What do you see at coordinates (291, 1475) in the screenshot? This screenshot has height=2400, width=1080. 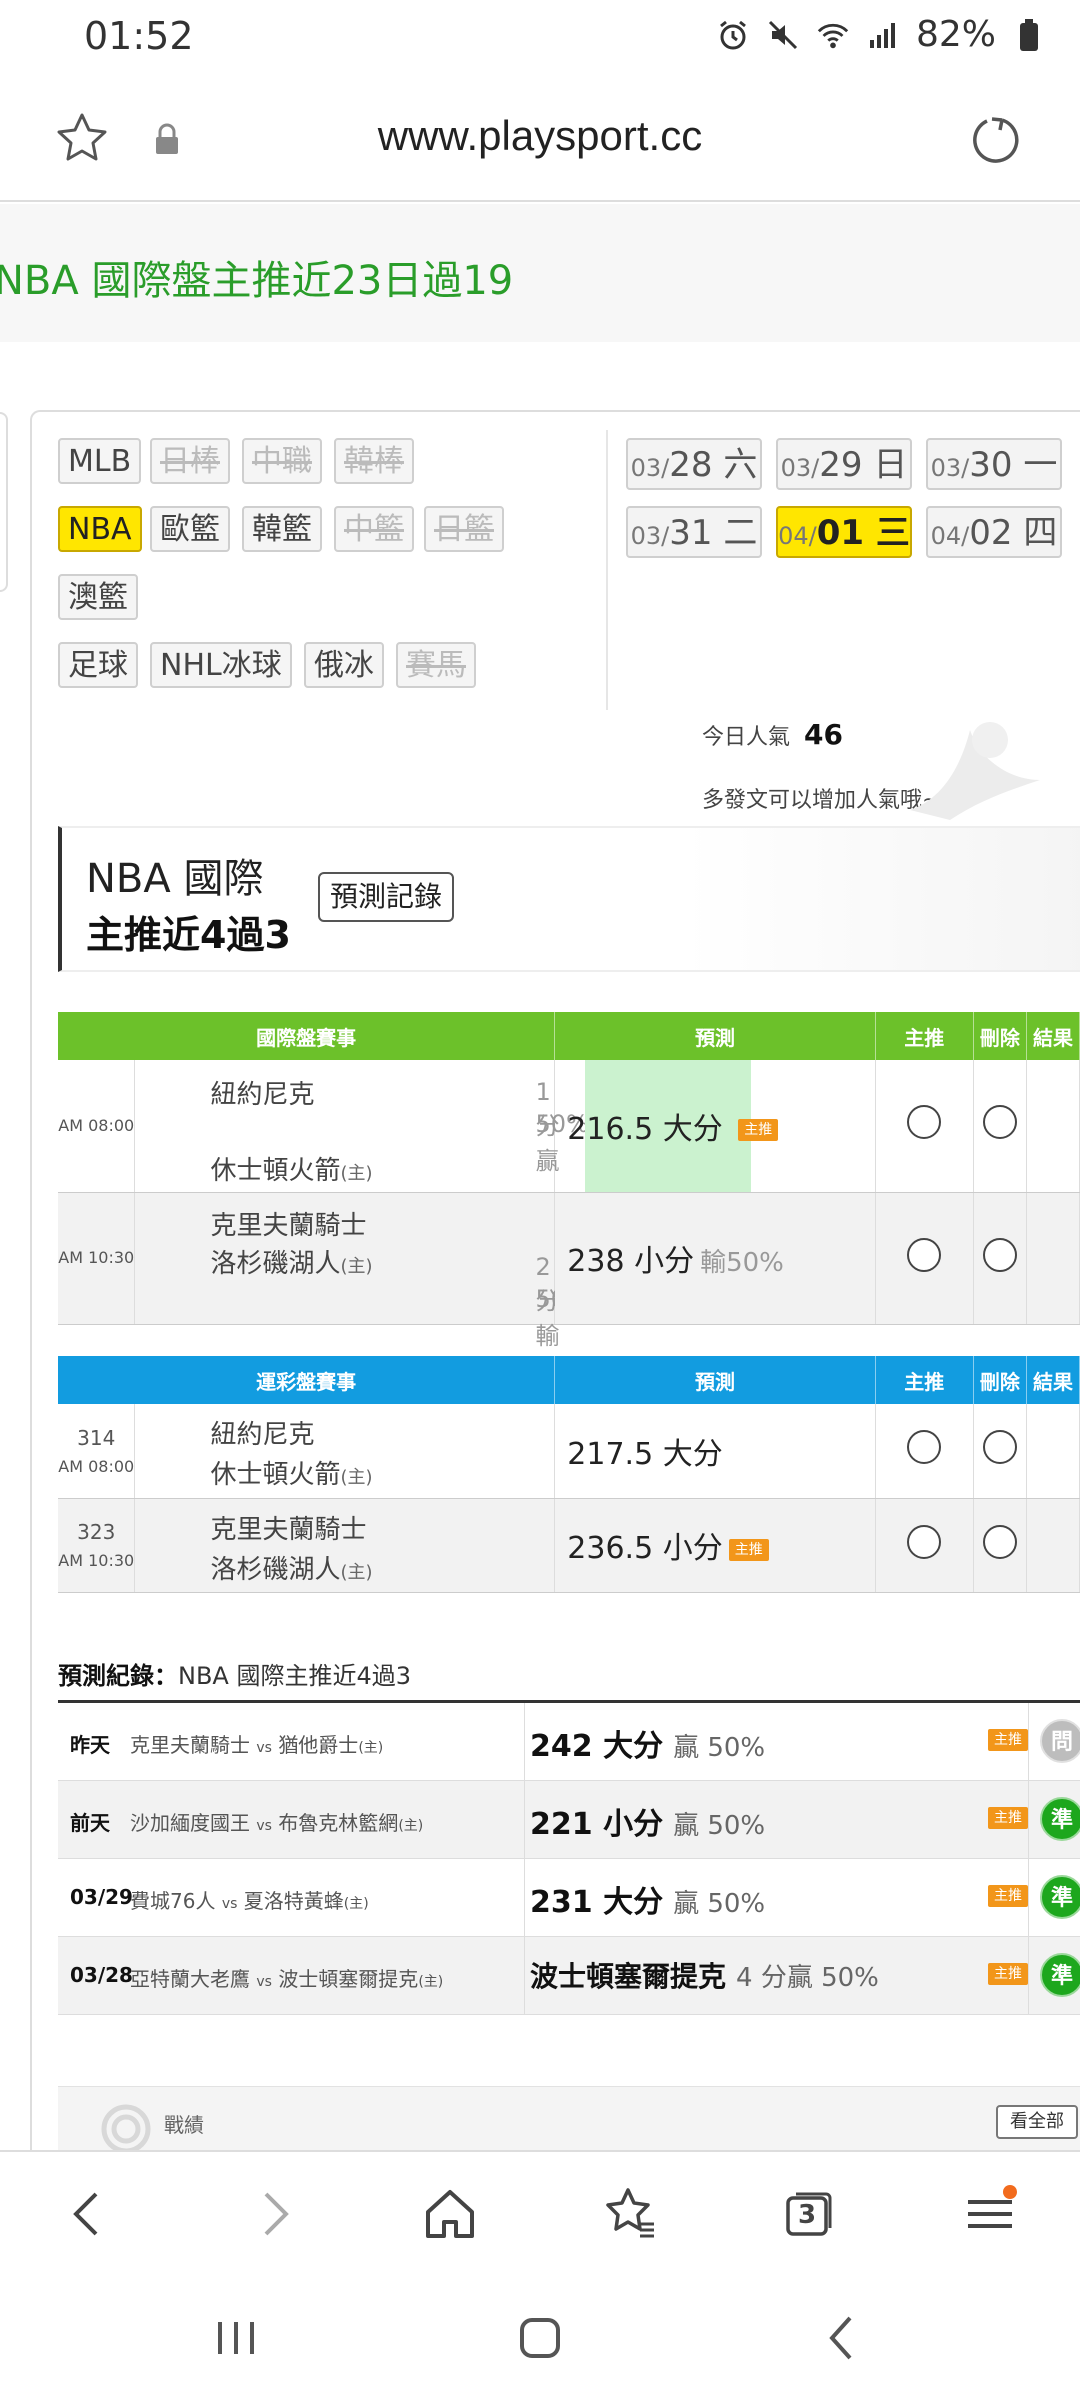 I see `home-team: 休士頓火箭(主)` at bounding box center [291, 1475].